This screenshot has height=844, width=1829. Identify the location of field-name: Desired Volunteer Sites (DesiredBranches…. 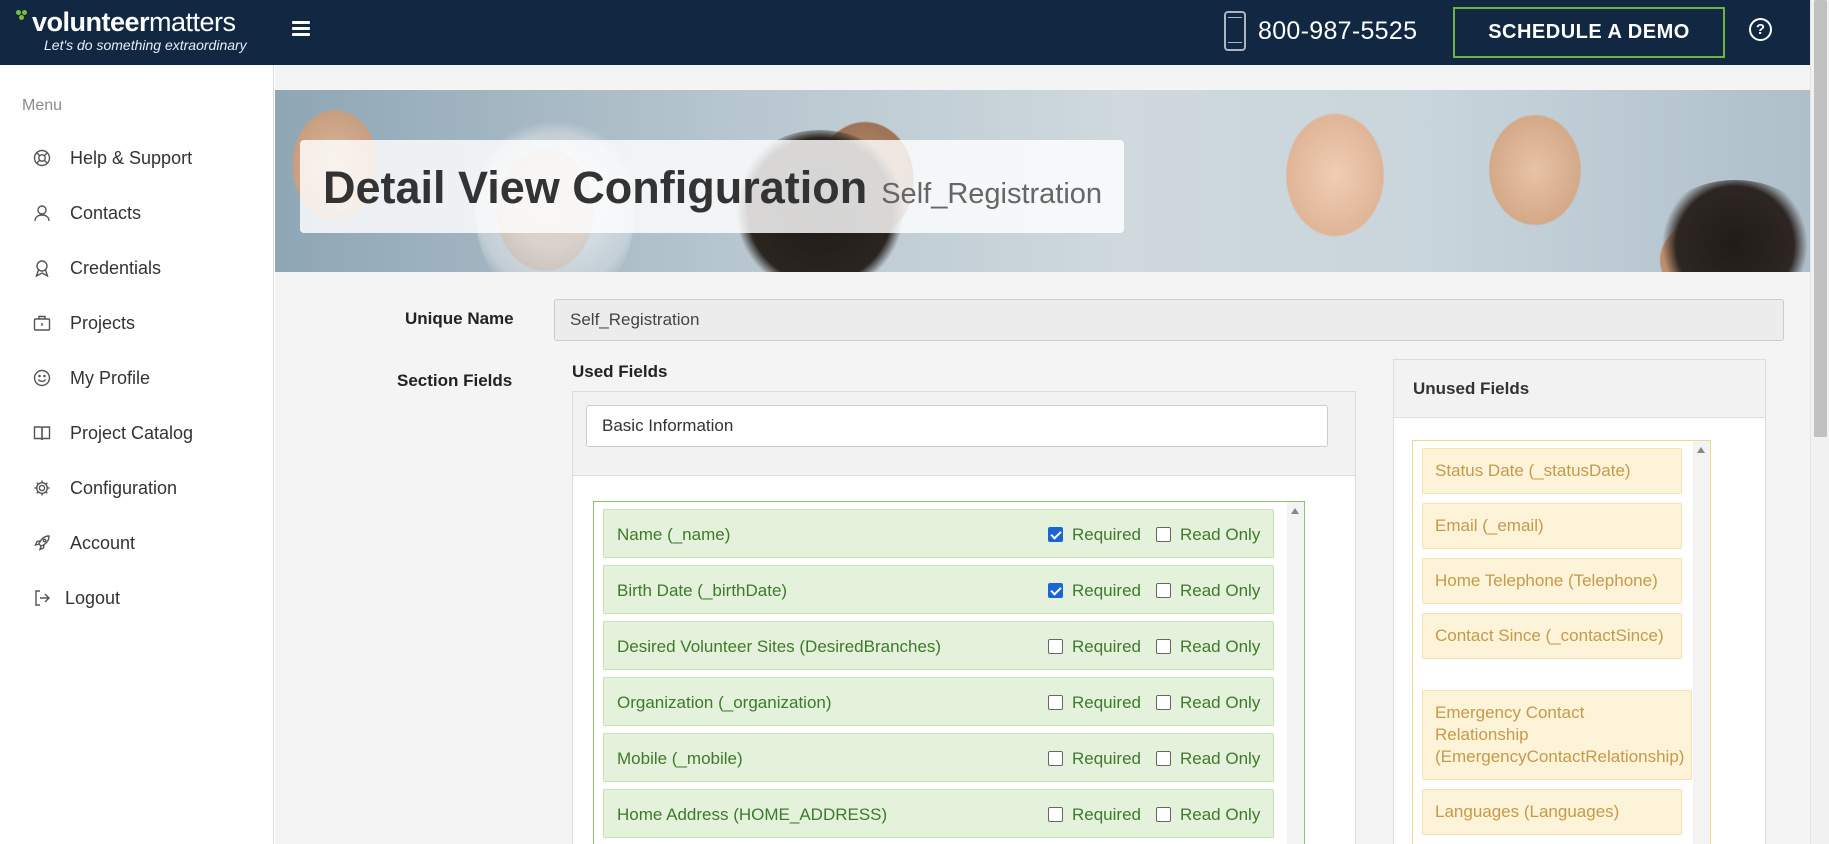
(779, 646).